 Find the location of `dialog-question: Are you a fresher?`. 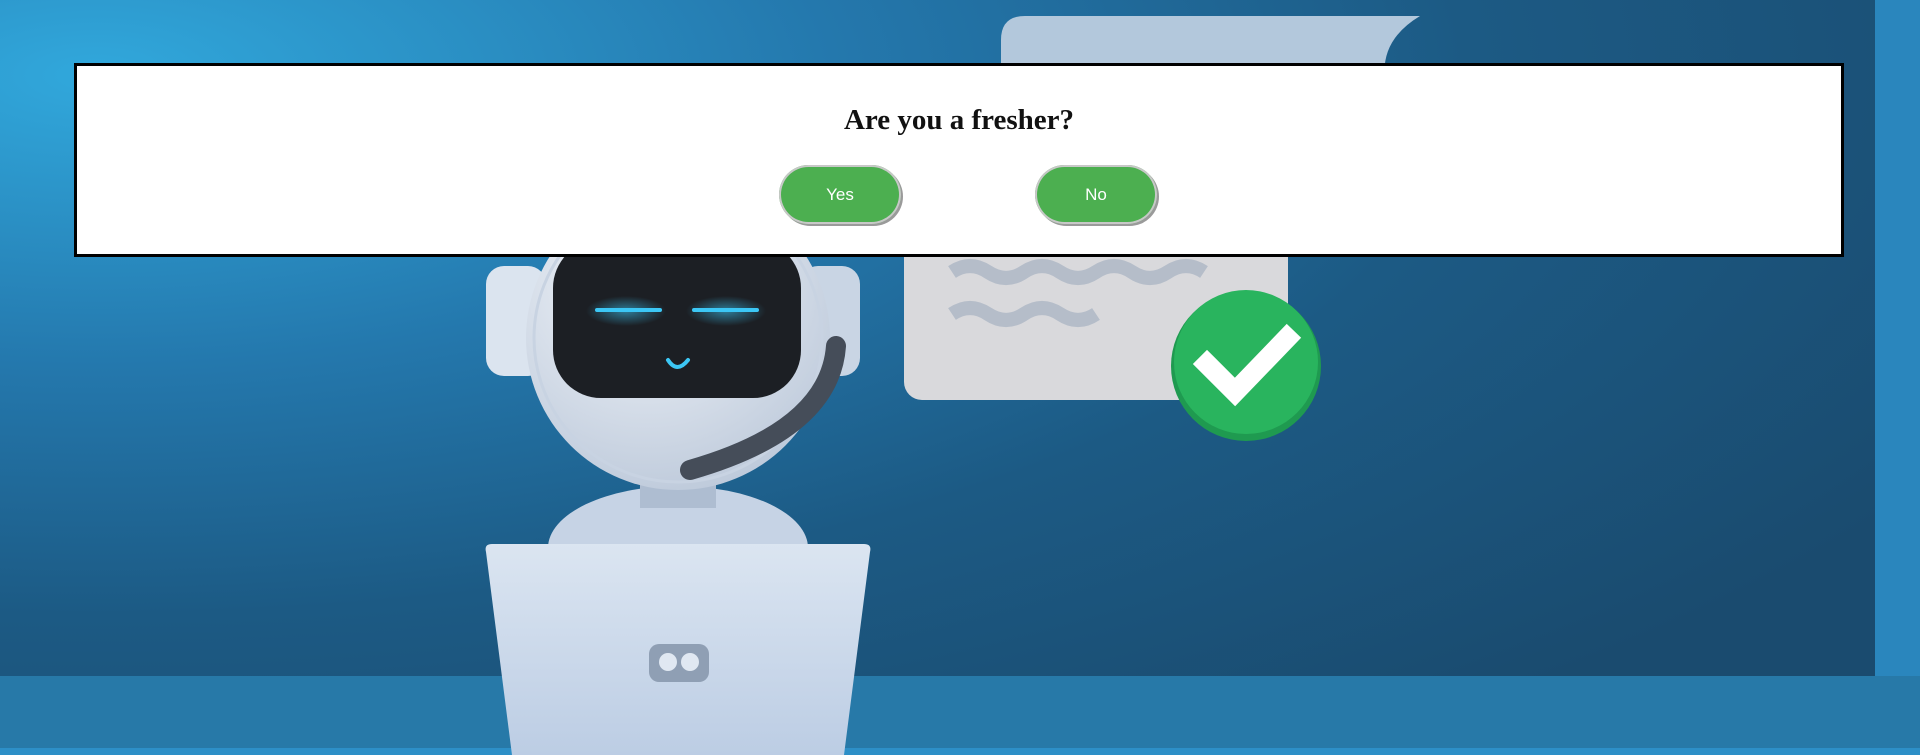

dialog-question: Are you a fresher? is located at coordinates (959, 120).